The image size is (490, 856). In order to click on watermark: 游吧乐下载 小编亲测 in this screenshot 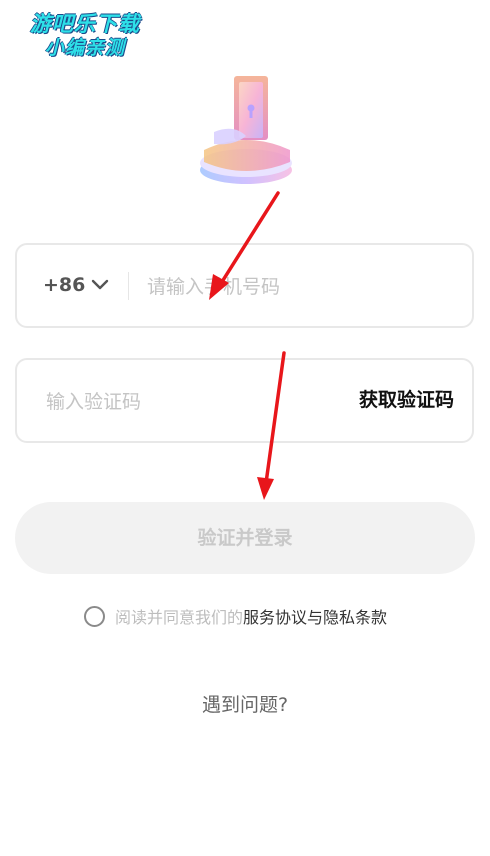, I will do `click(85, 36)`.